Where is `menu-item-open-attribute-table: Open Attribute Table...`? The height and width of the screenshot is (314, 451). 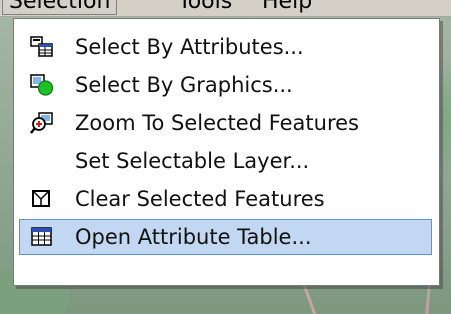 menu-item-open-attribute-table: Open Attribute Table... is located at coordinates (225, 237).